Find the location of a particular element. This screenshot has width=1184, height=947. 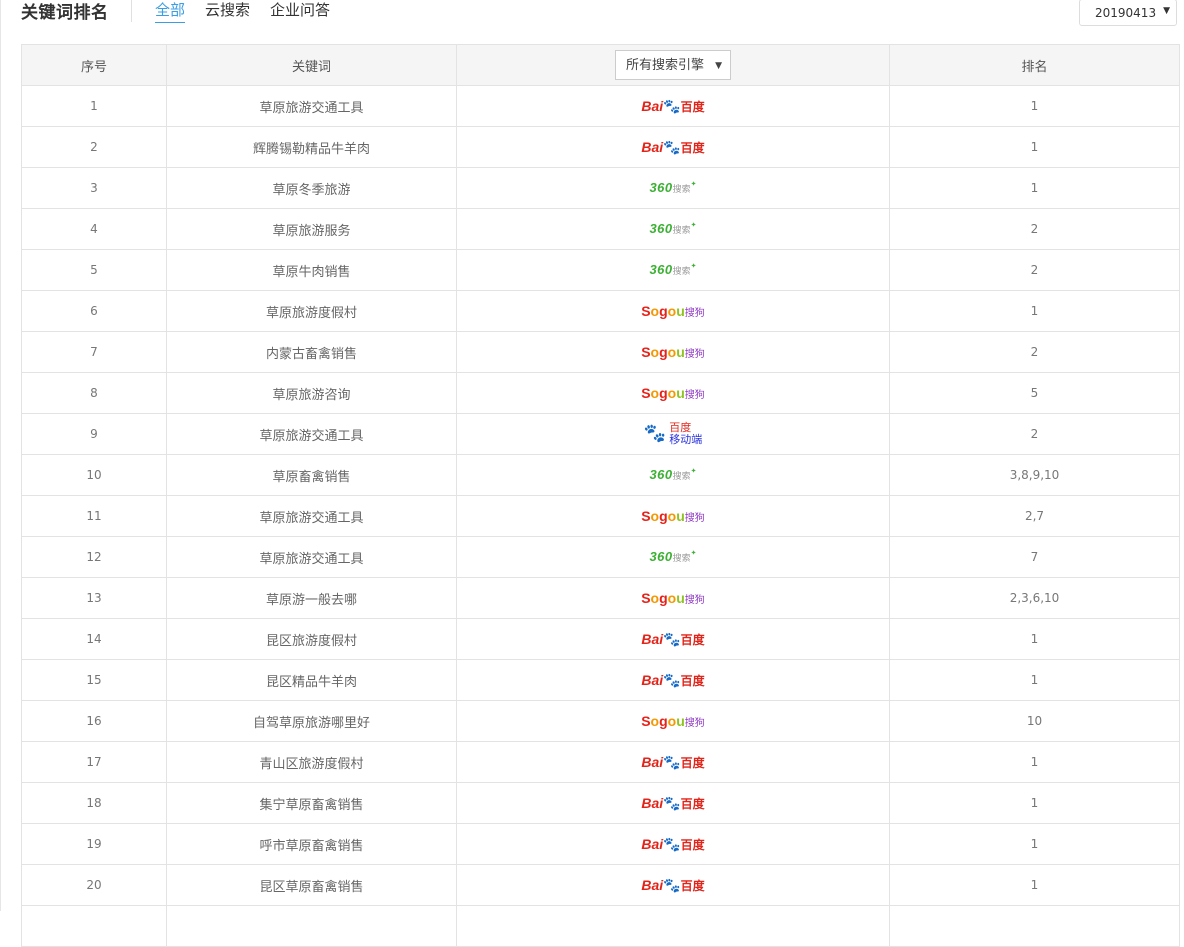

table-row: 12 草原旅游交通工具 360搜索✦ 7 is located at coordinates (600, 557).